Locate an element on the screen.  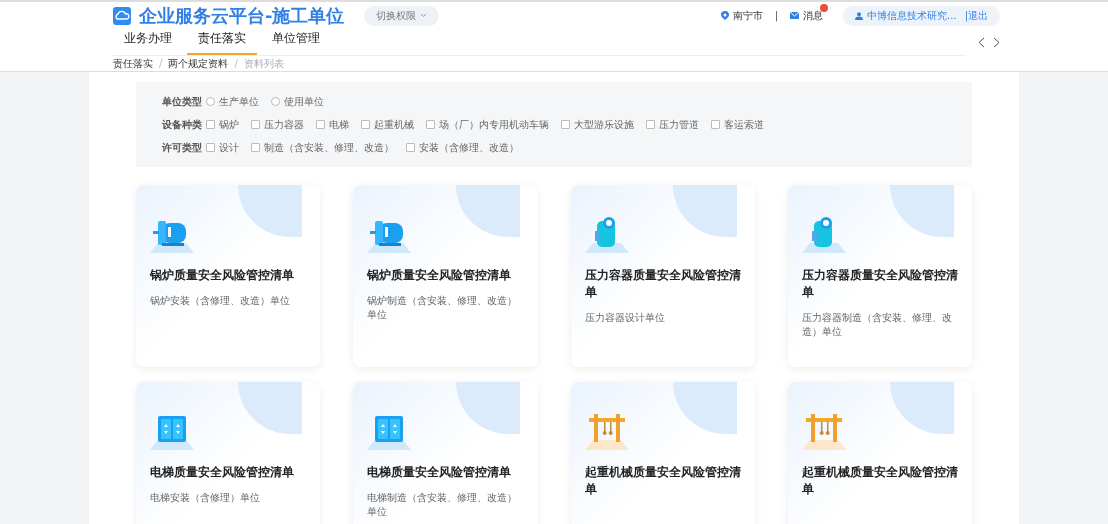
user-icon is located at coordinates (859, 15).